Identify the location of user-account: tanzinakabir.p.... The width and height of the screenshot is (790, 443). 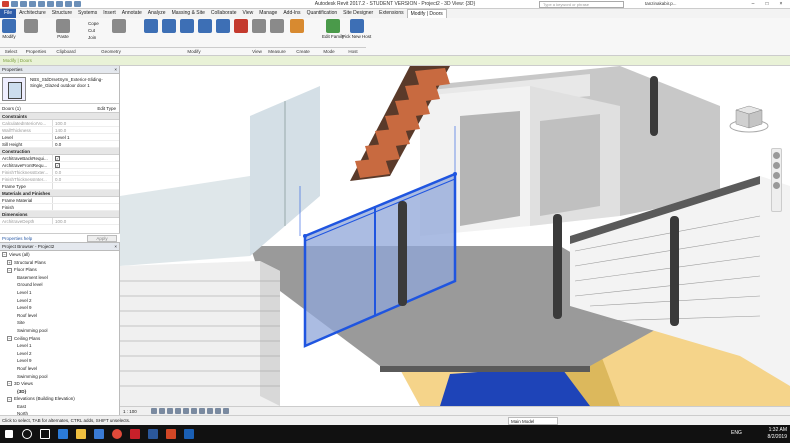
(661, 3).